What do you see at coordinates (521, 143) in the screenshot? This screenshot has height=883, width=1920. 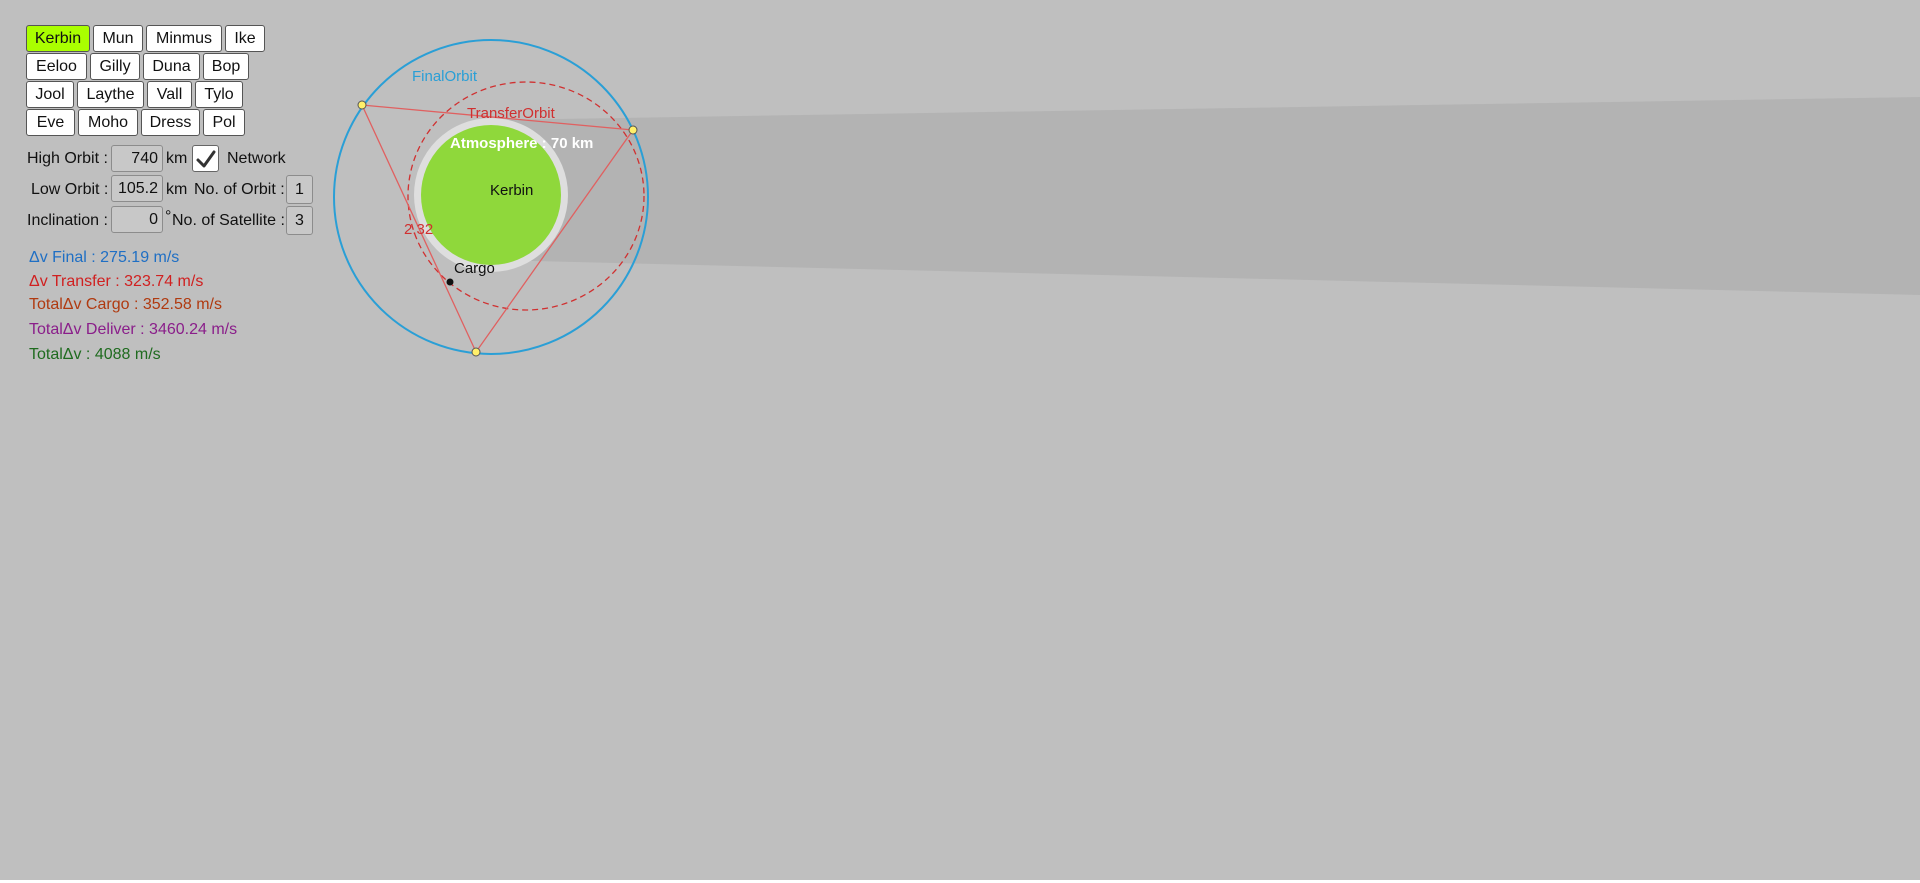 I see `atmosphere-label: Atmosphere : 70 km` at bounding box center [521, 143].